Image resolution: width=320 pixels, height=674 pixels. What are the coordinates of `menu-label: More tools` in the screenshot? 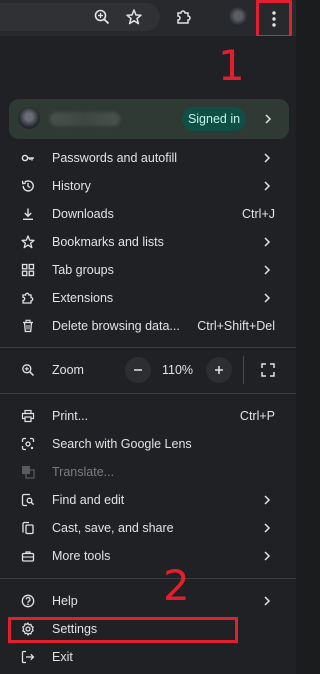 It's located at (81, 556).